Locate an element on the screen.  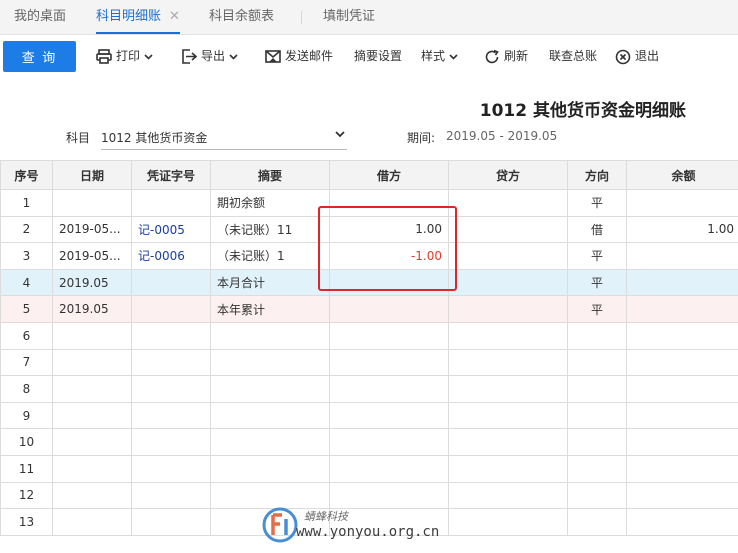
cell-no: 2 is located at coordinates (26, 229).